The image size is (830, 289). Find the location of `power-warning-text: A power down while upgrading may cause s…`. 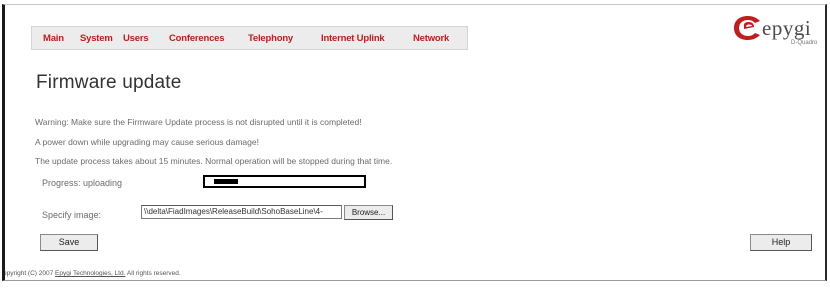

power-warning-text: A power down while upgrading may cause s… is located at coordinates (147, 142).